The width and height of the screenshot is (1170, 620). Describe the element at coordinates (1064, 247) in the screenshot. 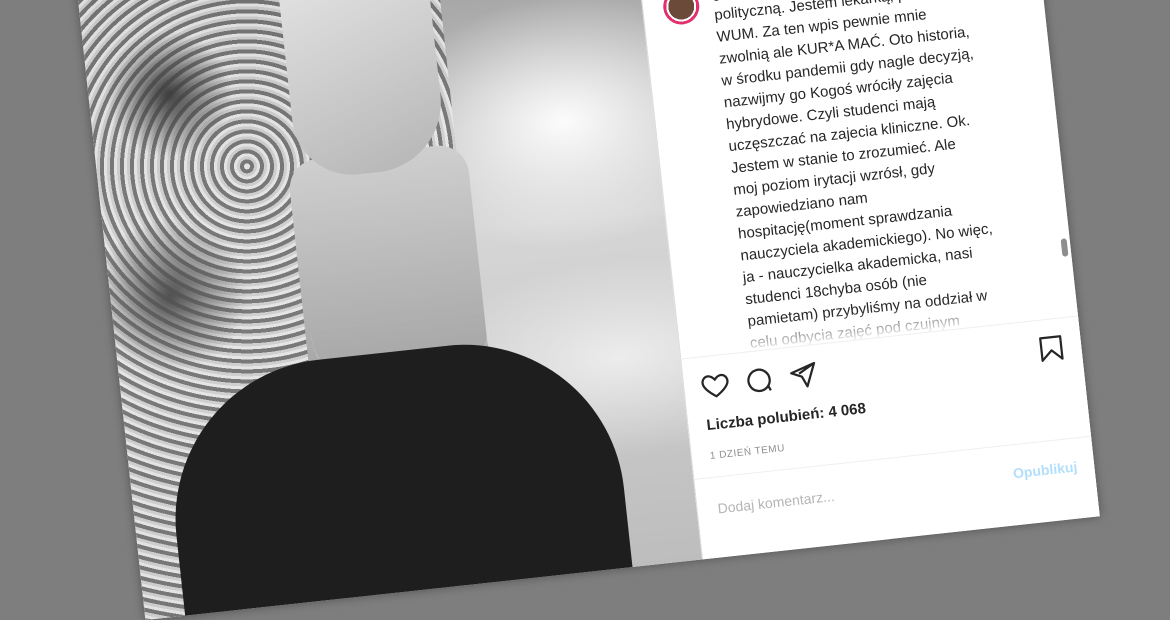

I see `caption-scrollbar` at that location.